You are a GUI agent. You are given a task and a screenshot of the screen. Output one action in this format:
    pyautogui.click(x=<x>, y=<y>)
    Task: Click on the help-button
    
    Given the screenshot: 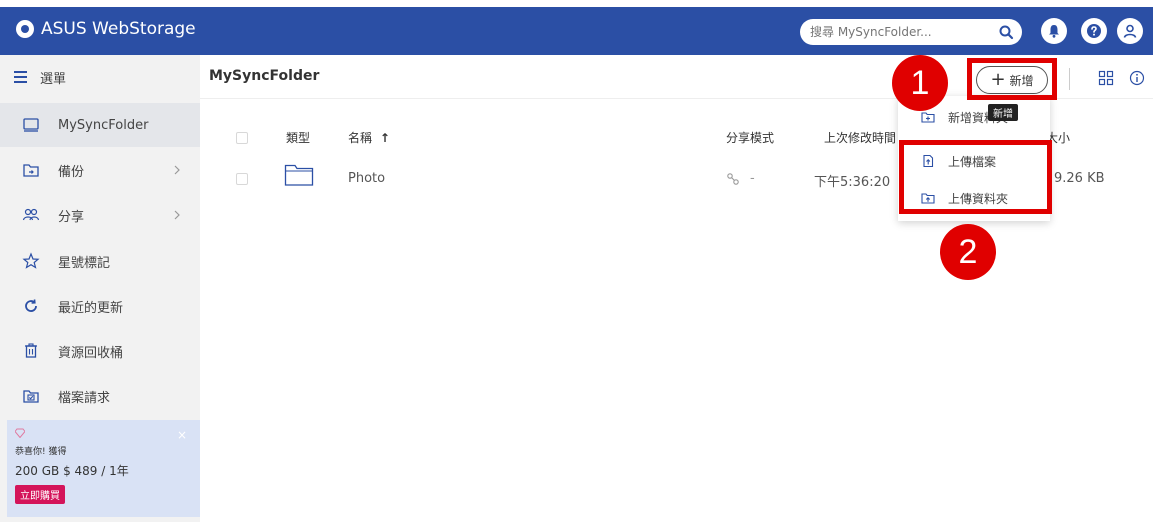 What is the action you would take?
    pyautogui.click(x=1094, y=31)
    